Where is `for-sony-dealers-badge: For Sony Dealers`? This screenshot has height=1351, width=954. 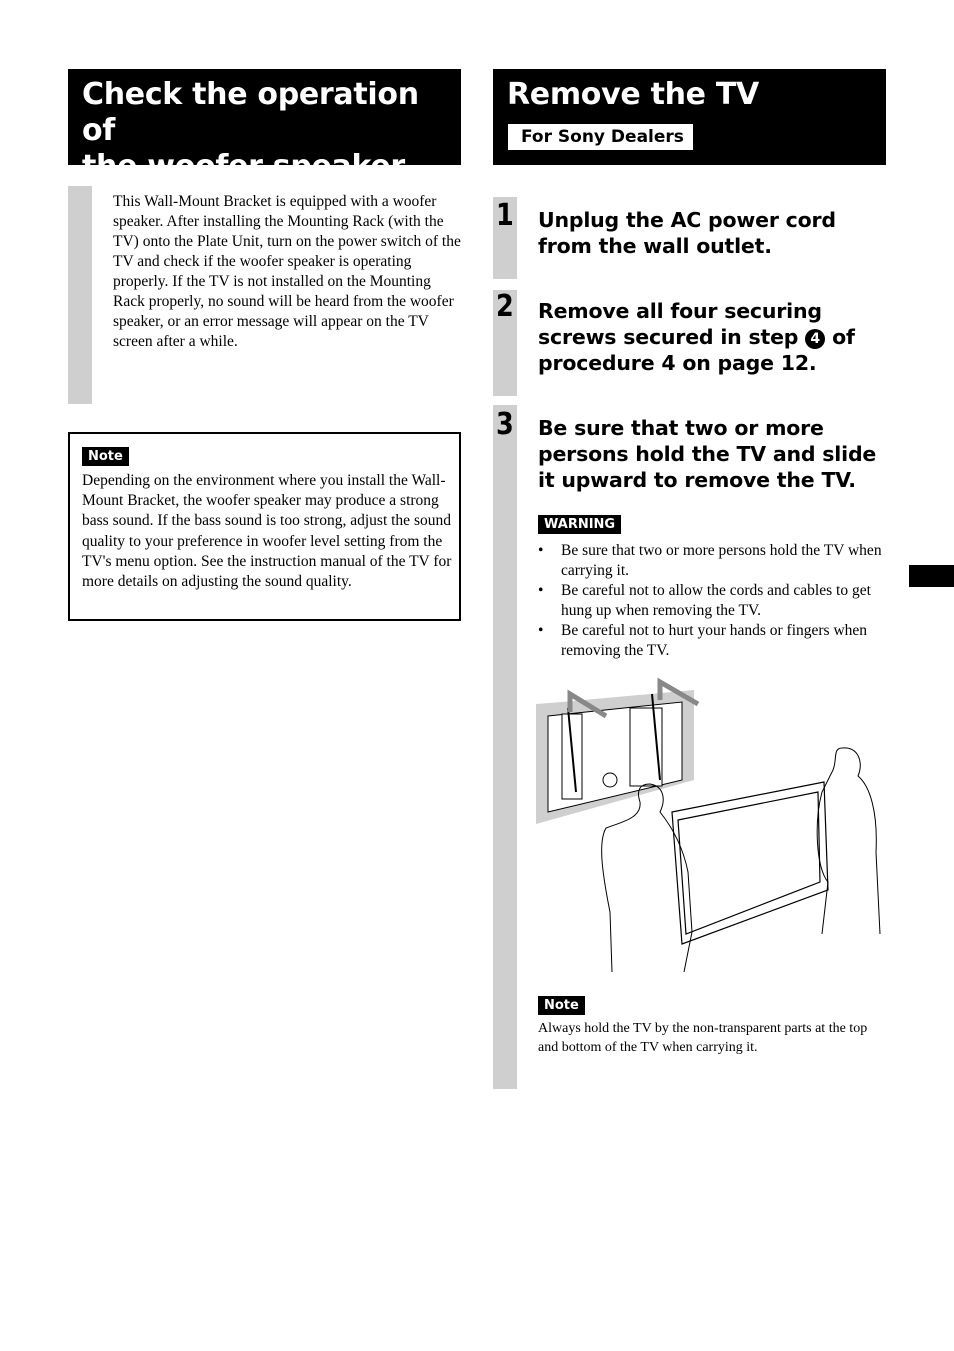 for-sony-dealers-badge: For Sony Dealers is located at coordinates (600, 137).